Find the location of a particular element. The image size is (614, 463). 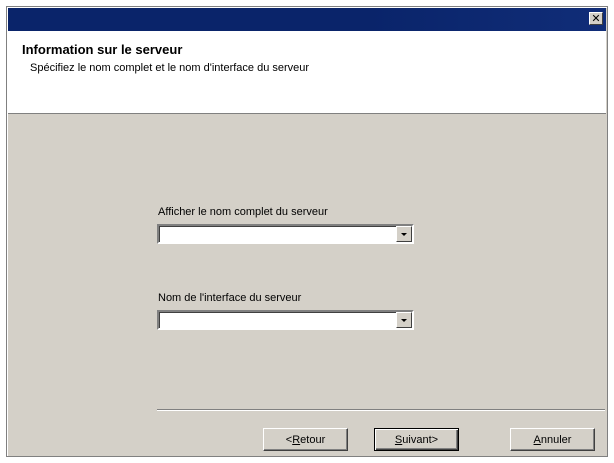

full-name-combobox is located at coordinates (285, 234).